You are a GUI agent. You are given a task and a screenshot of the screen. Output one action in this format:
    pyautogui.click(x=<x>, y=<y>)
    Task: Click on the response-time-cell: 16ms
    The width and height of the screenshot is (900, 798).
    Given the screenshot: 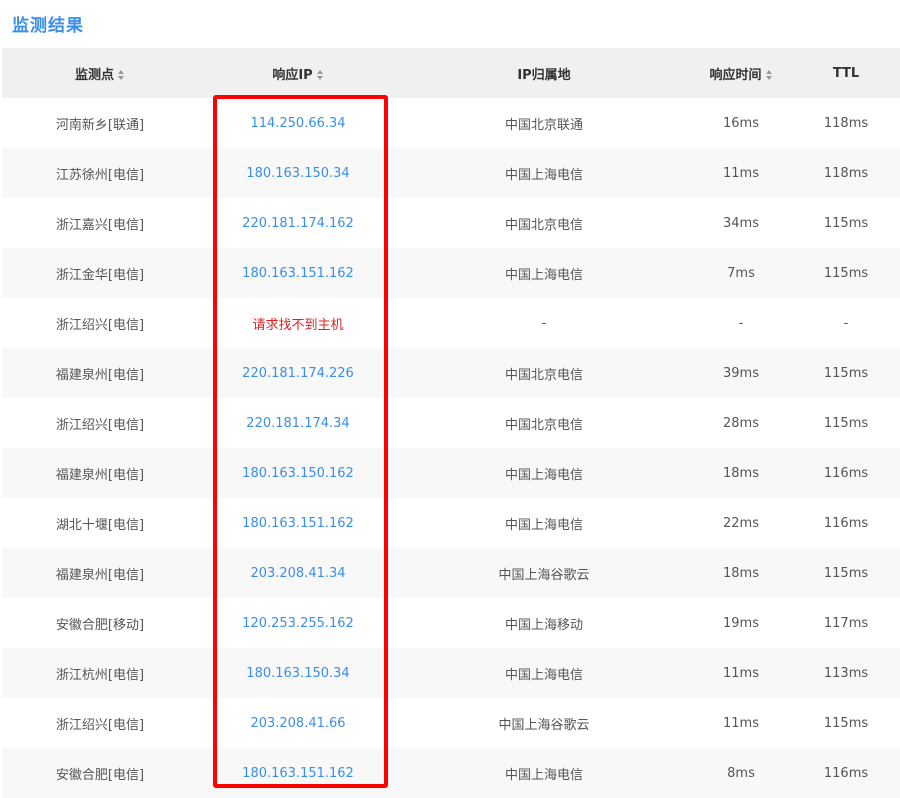 What is the action you would take?
    pyautogui.click(x=741, y=123)
    